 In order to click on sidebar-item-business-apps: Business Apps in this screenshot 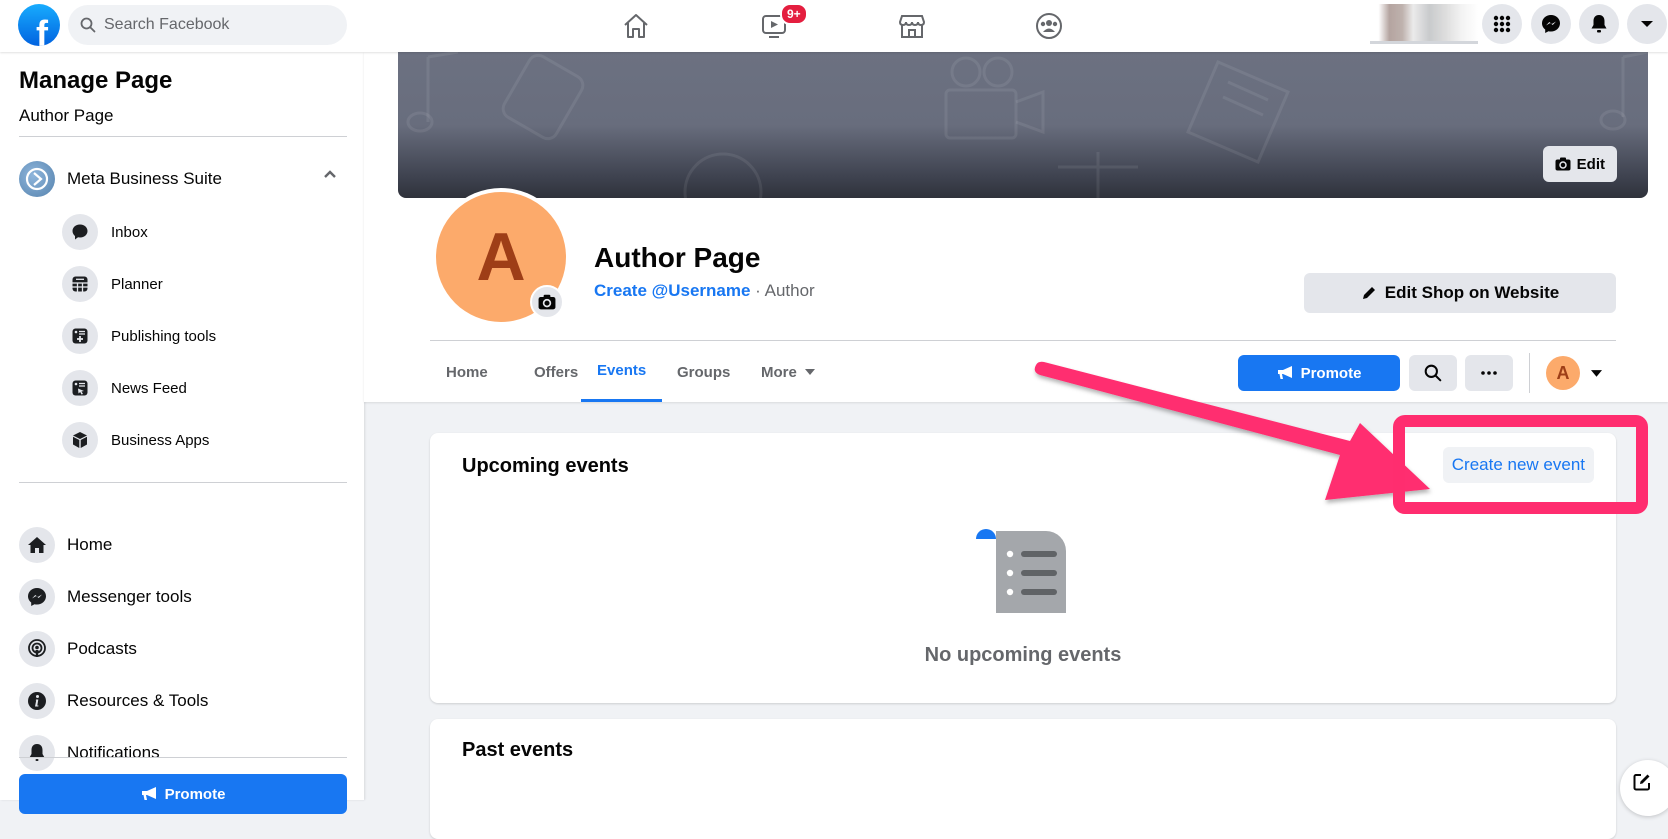, I will do `click(135, 440)`.